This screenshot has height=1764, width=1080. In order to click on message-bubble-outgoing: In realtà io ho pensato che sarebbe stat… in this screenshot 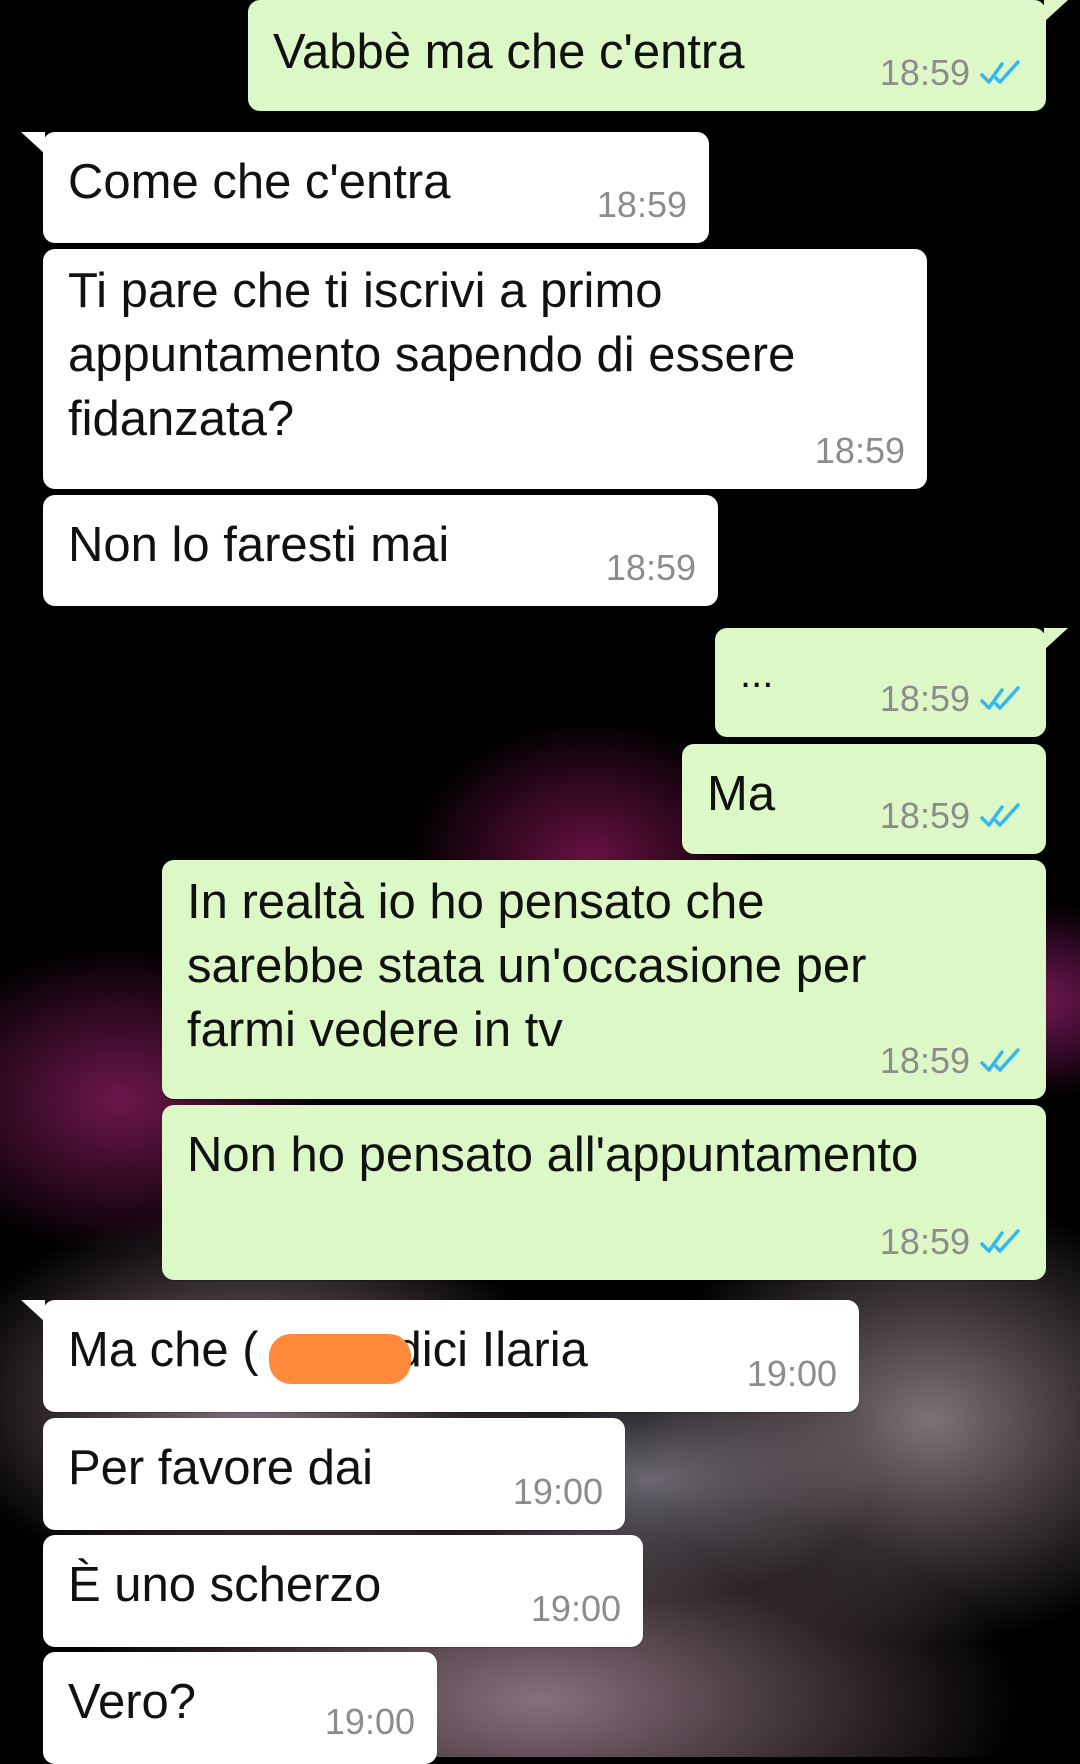, I will do `click(604, 979)`.